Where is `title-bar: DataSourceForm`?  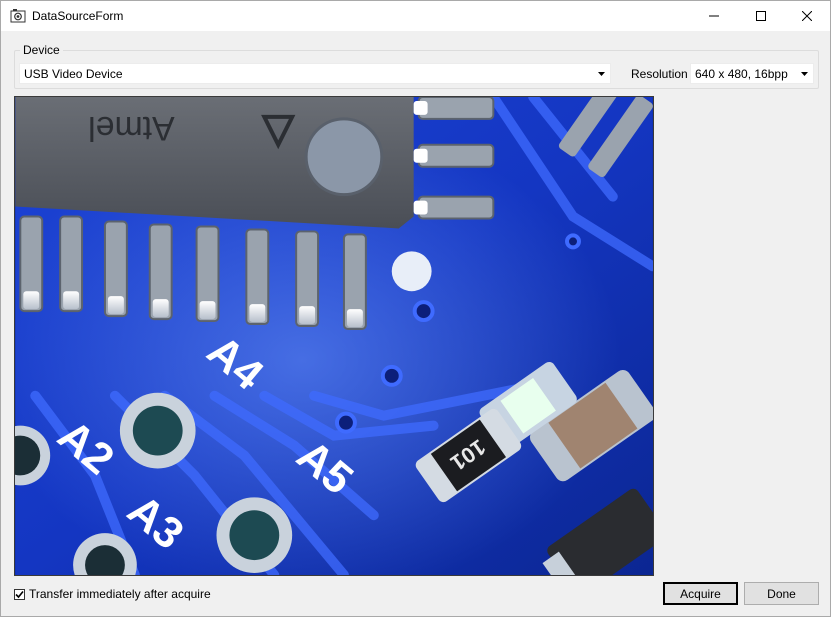
title-bar: DataSourceForm is located at coordinates (415, 16).